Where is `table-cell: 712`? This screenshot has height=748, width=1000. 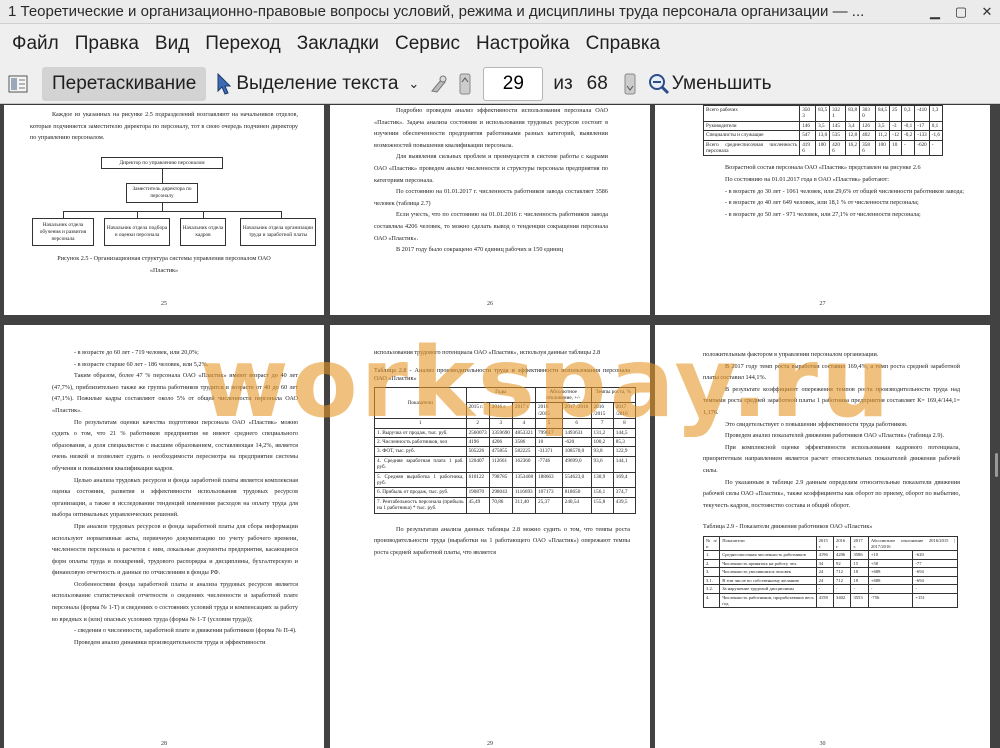 table-cell: 712 is located at coordinates (842, 572).